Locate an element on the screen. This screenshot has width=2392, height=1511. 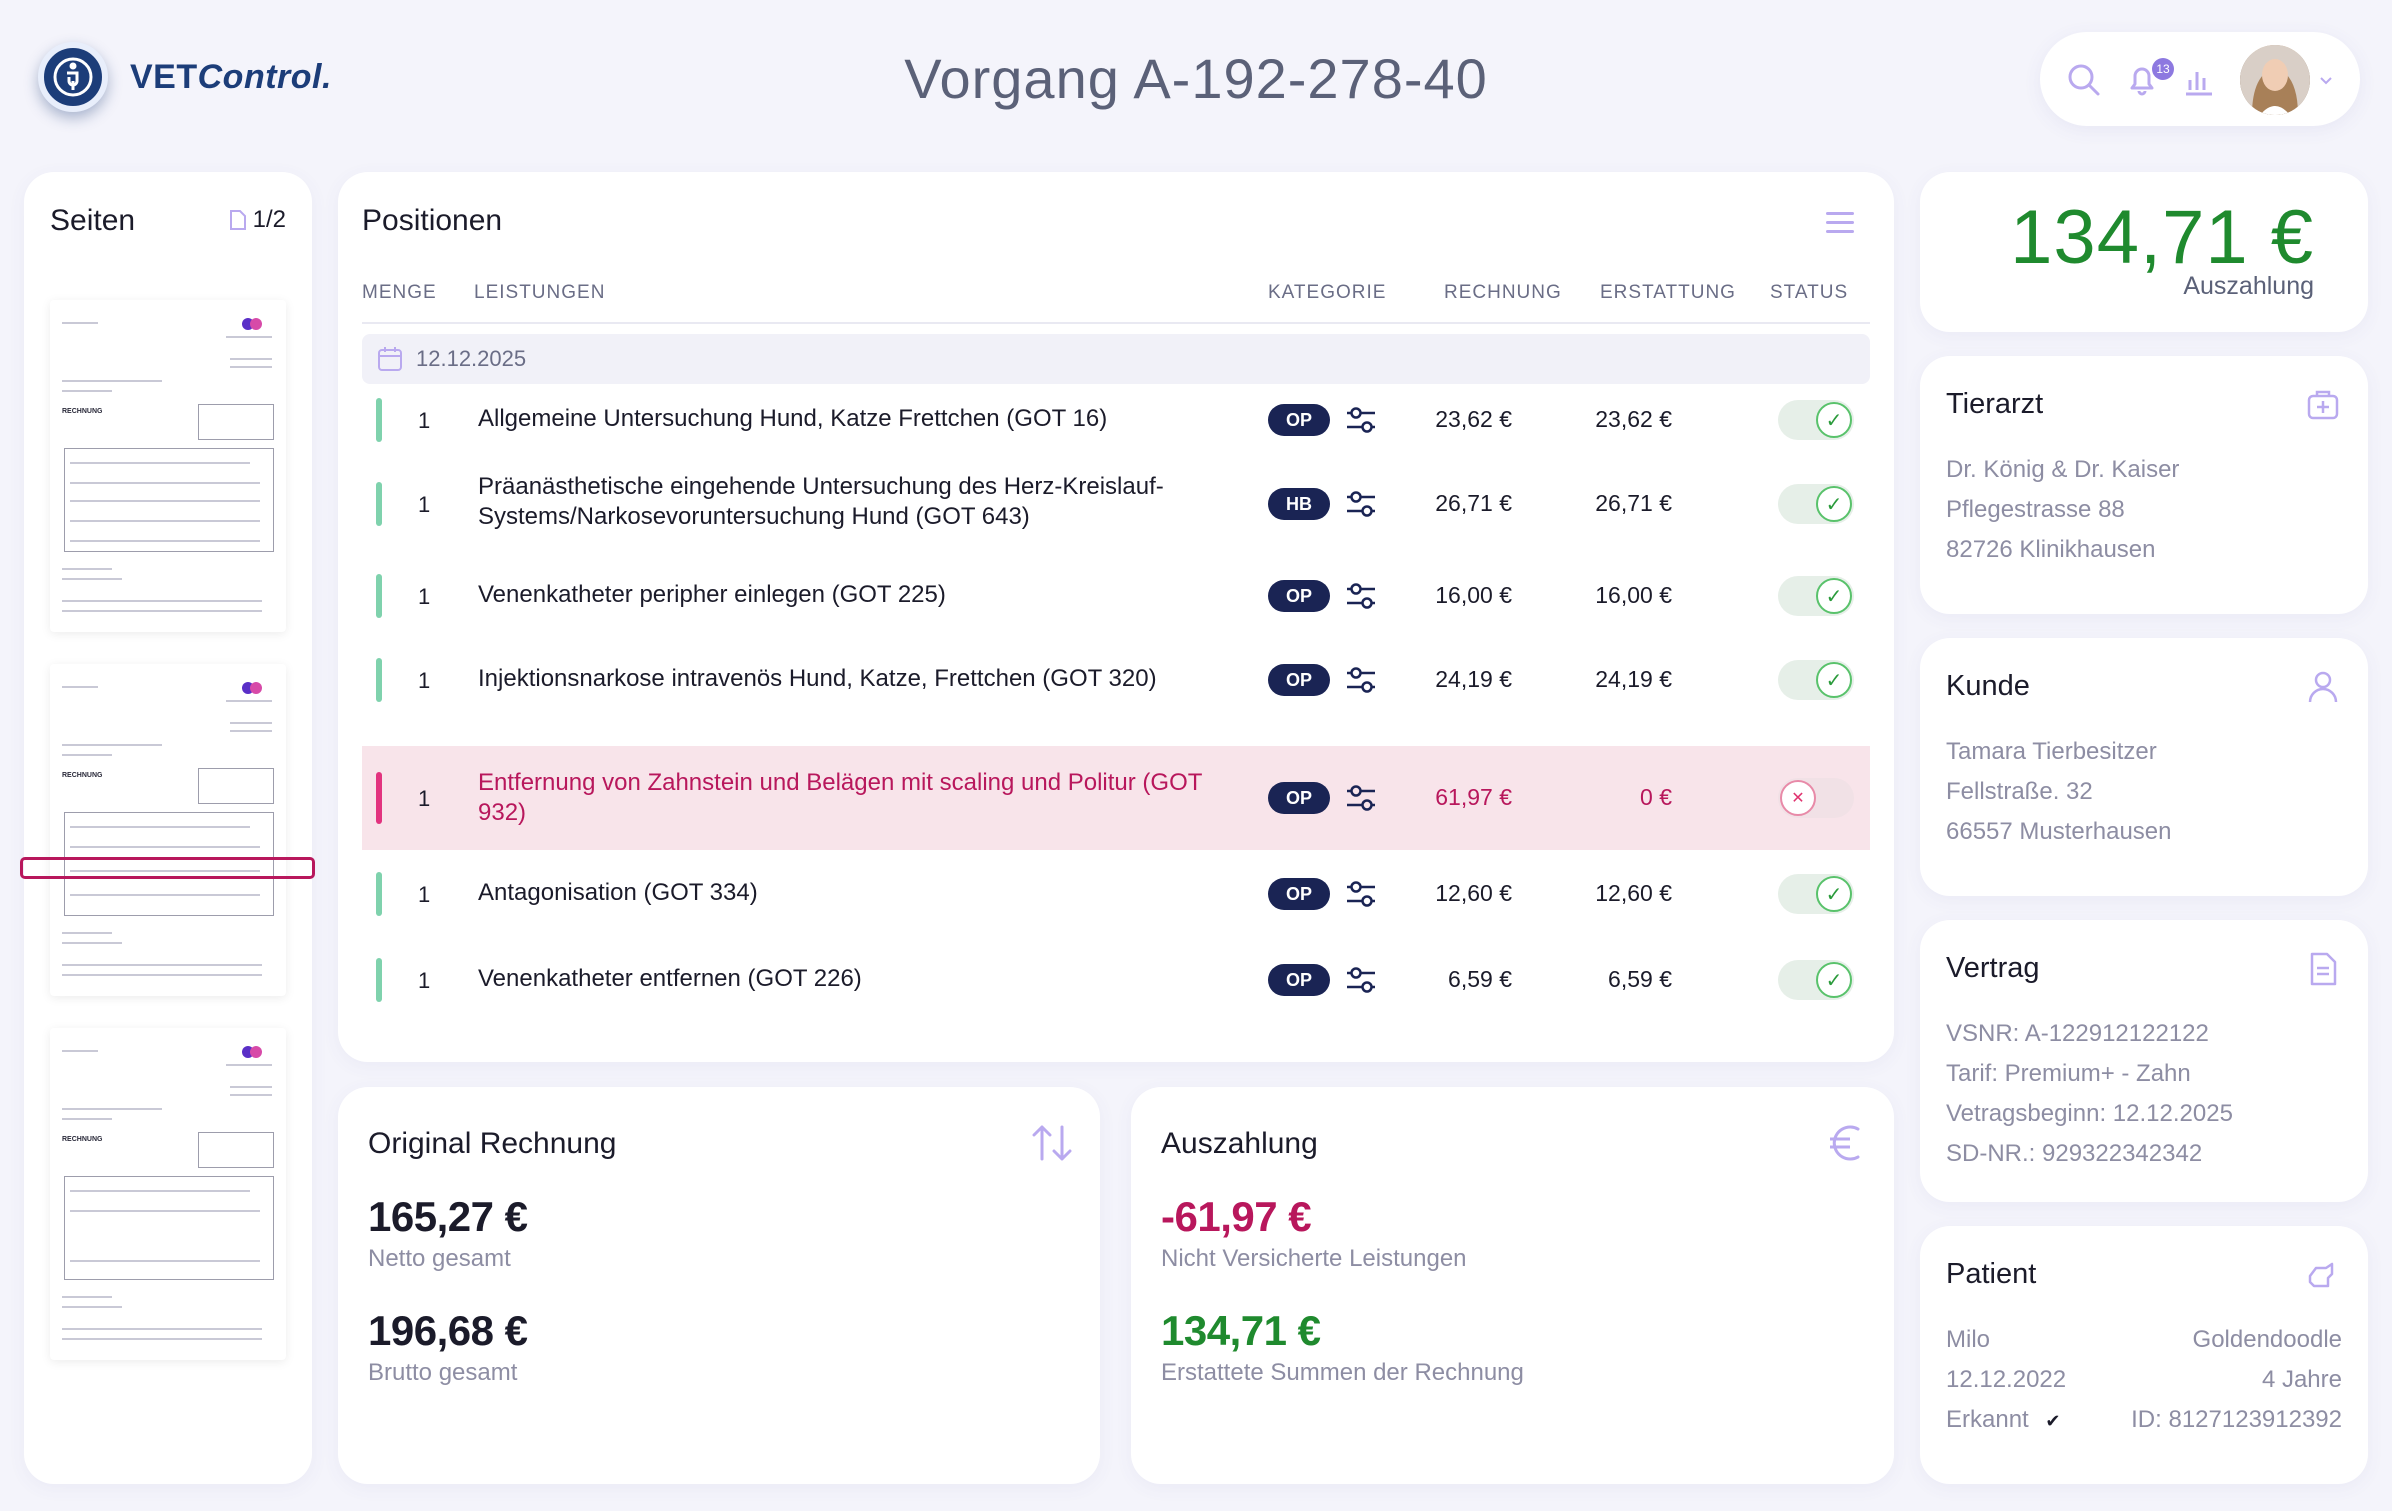
total-payout-amount: 134,71 € is located at coordinates (2162, 237).